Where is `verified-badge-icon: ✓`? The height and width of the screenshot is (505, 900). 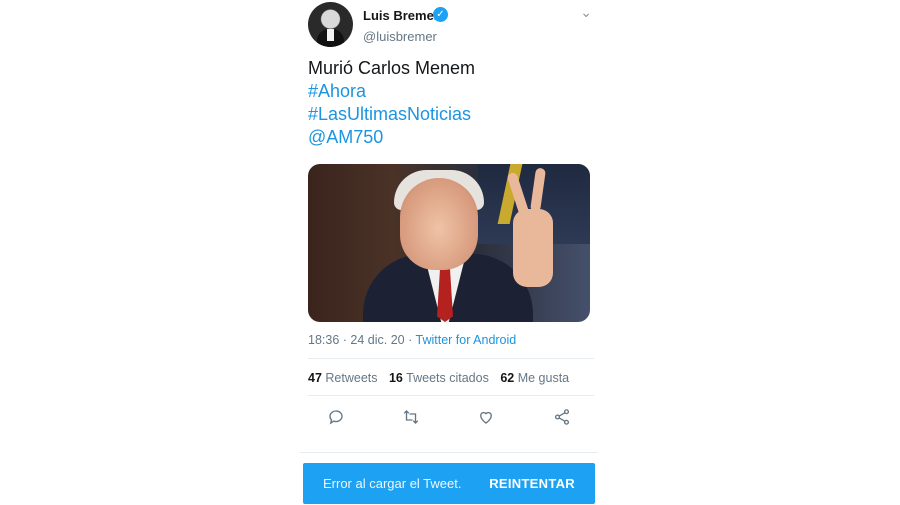
verified-badge-icon: ✓ is located at coordinates (440, 14).